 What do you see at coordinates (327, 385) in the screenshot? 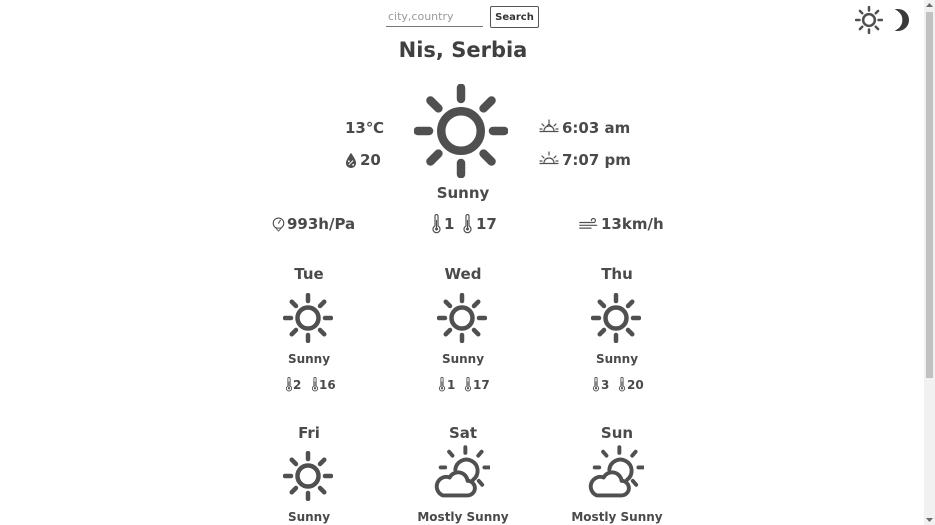
I see `forecast-max: 16` at bounding box center [327, 385].